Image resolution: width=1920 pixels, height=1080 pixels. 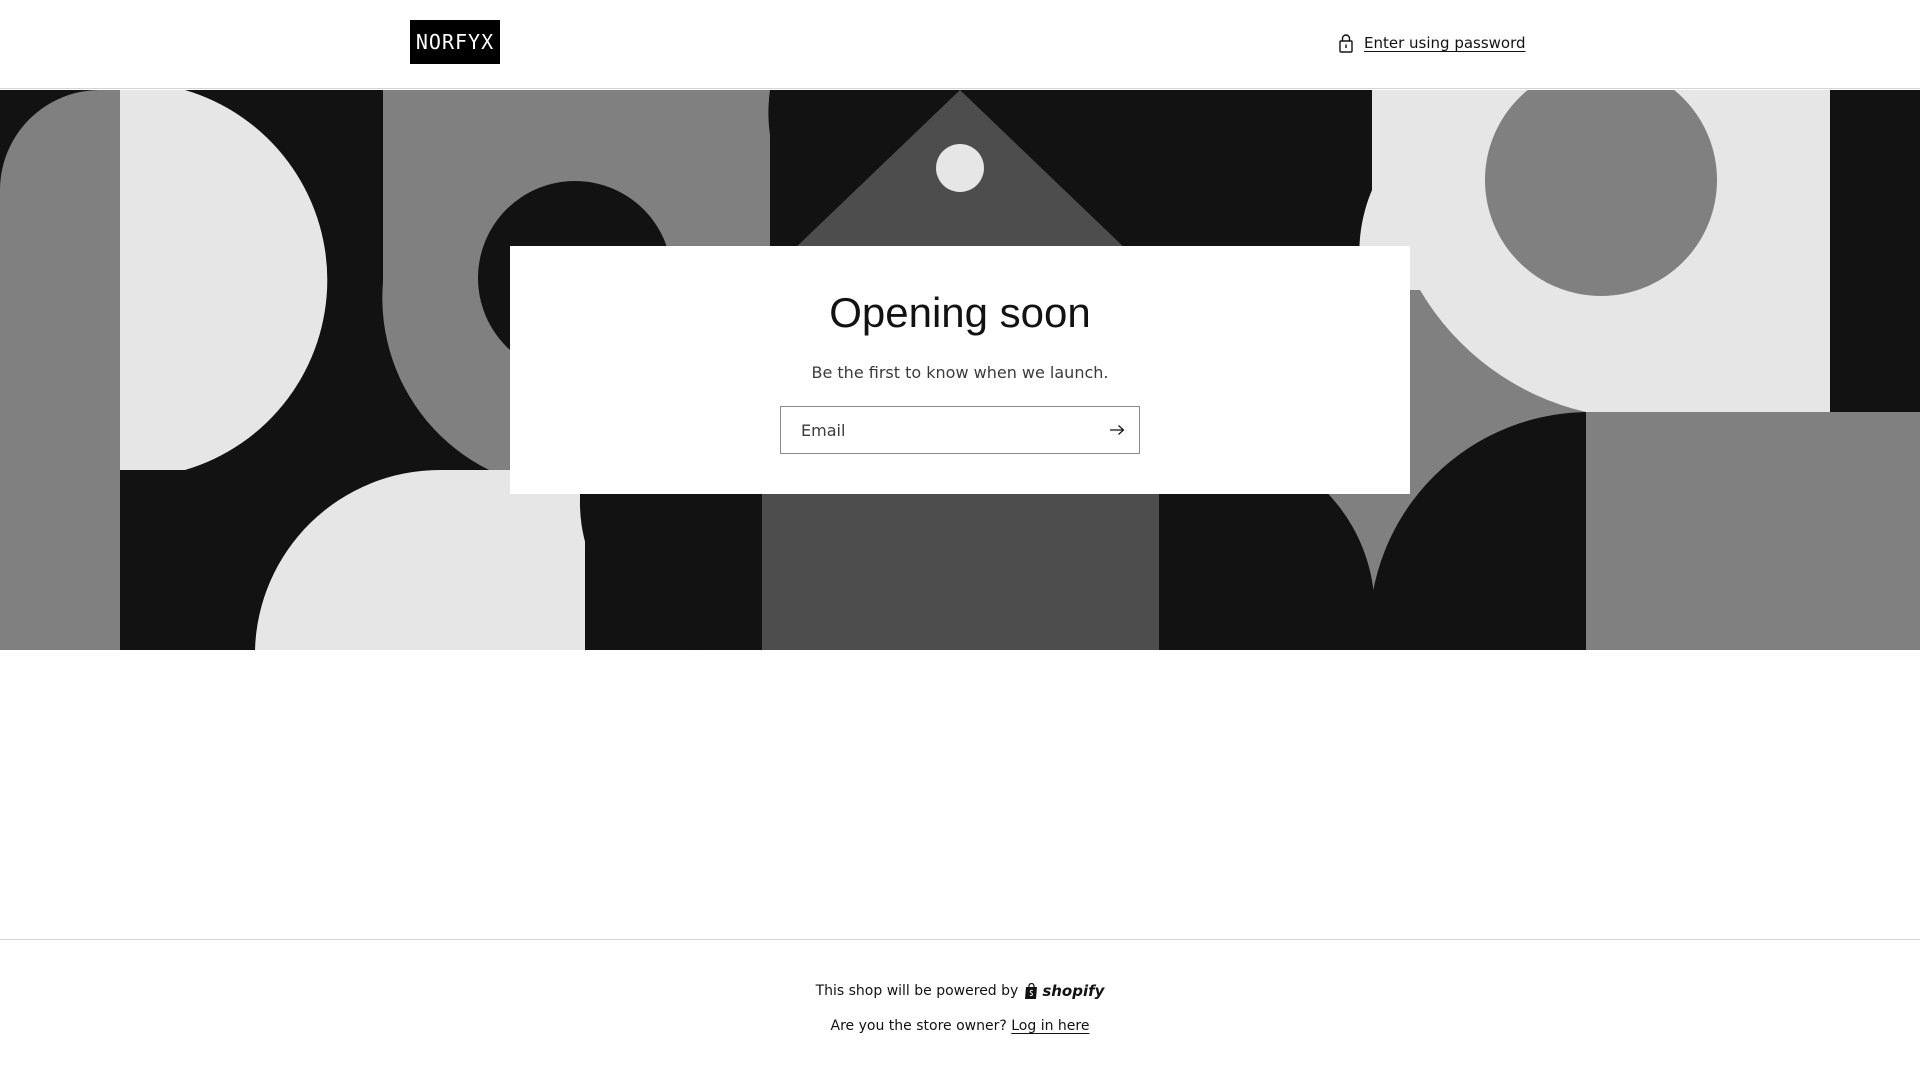 I want to click on shopify-logo-text: shopify, so click(x=1073, y=991).